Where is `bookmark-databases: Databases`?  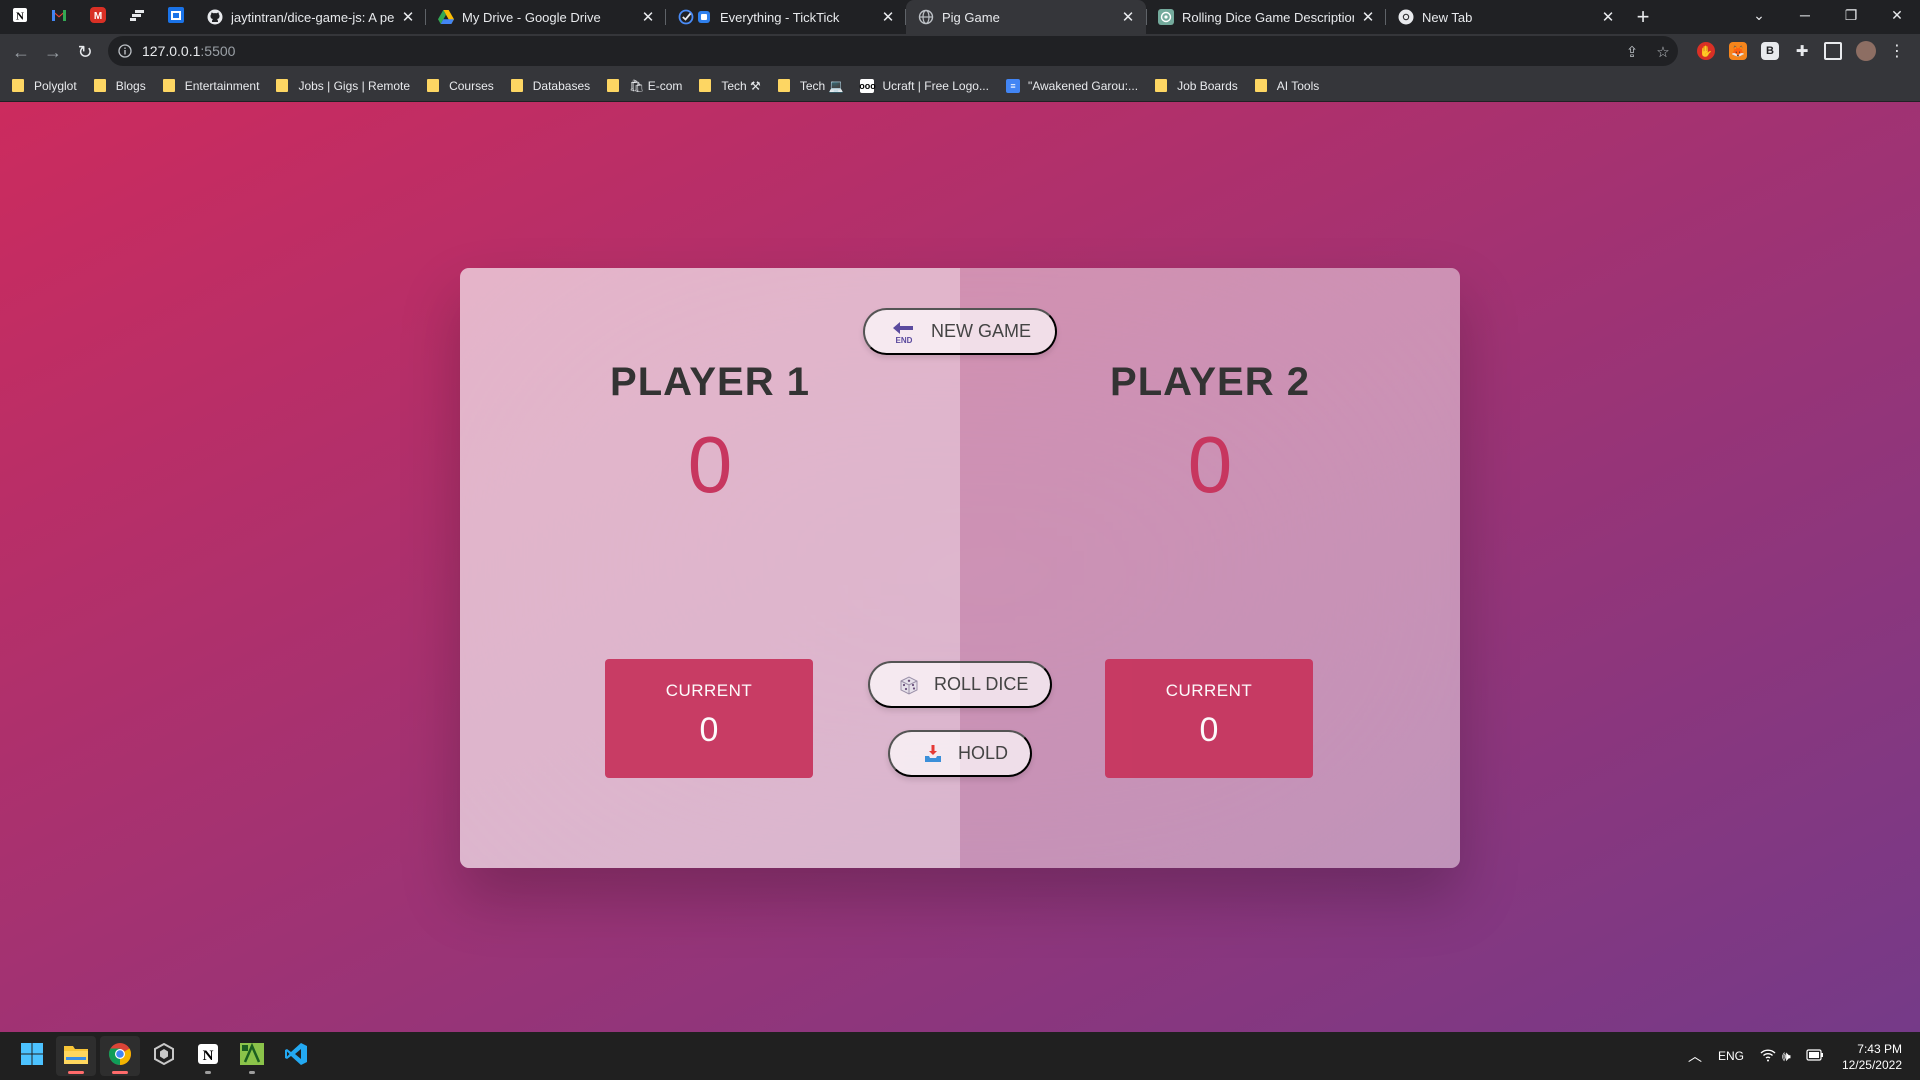
bookmark-databases: Databases is located at coordinates (550, 86).